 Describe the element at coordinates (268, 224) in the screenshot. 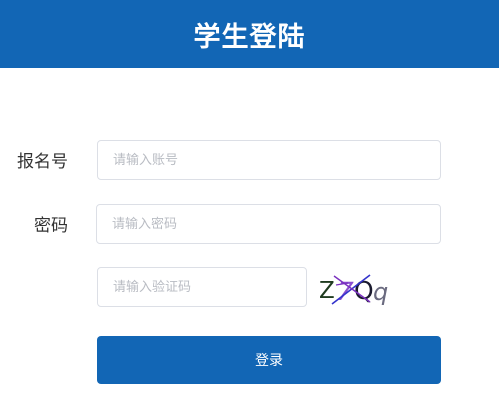

I see `password-input` at that location.